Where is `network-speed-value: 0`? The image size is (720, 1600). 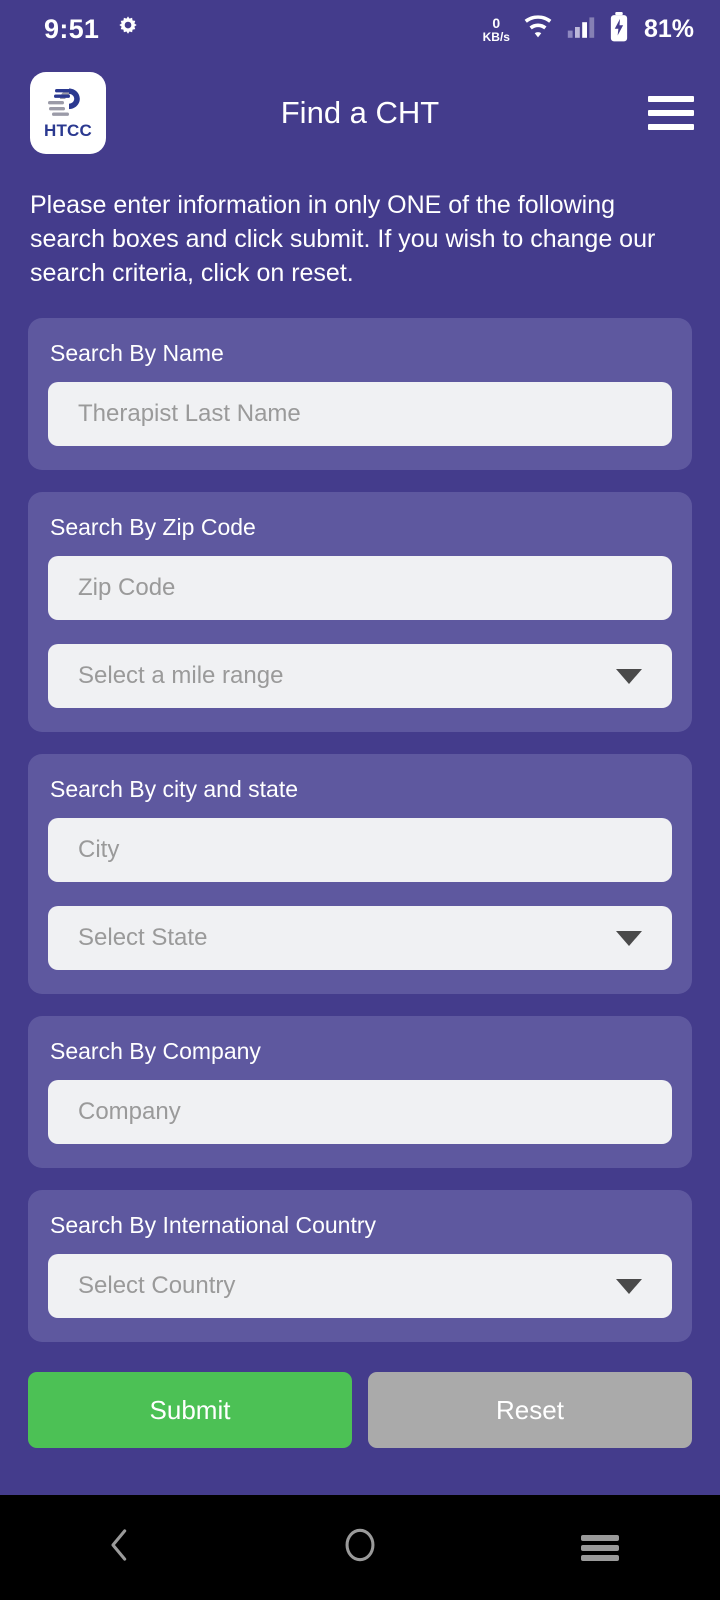 network-speed-value: 0 is located at coordinates (496, 22).